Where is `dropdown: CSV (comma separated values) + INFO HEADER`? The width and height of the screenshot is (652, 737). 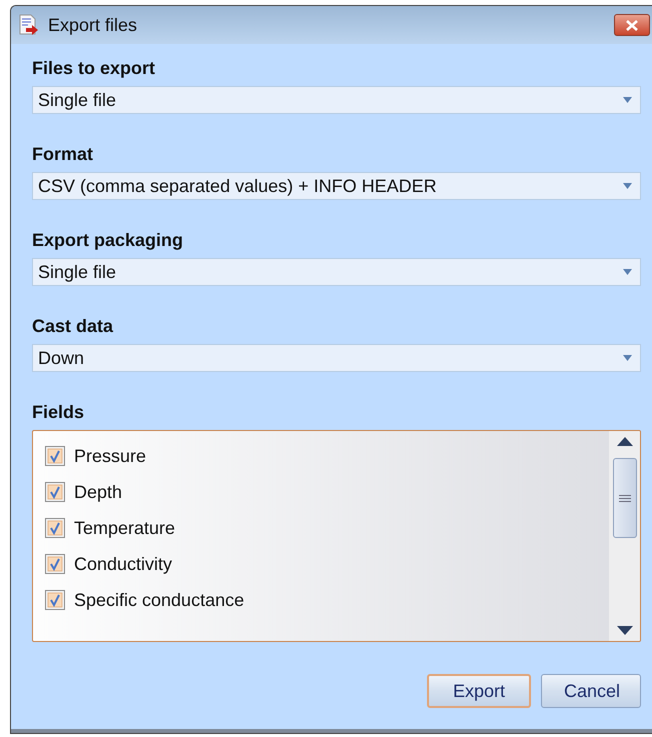
dropdown: CSV (comma separated values) + INFO HEADER is located at coordinates (336, 186).